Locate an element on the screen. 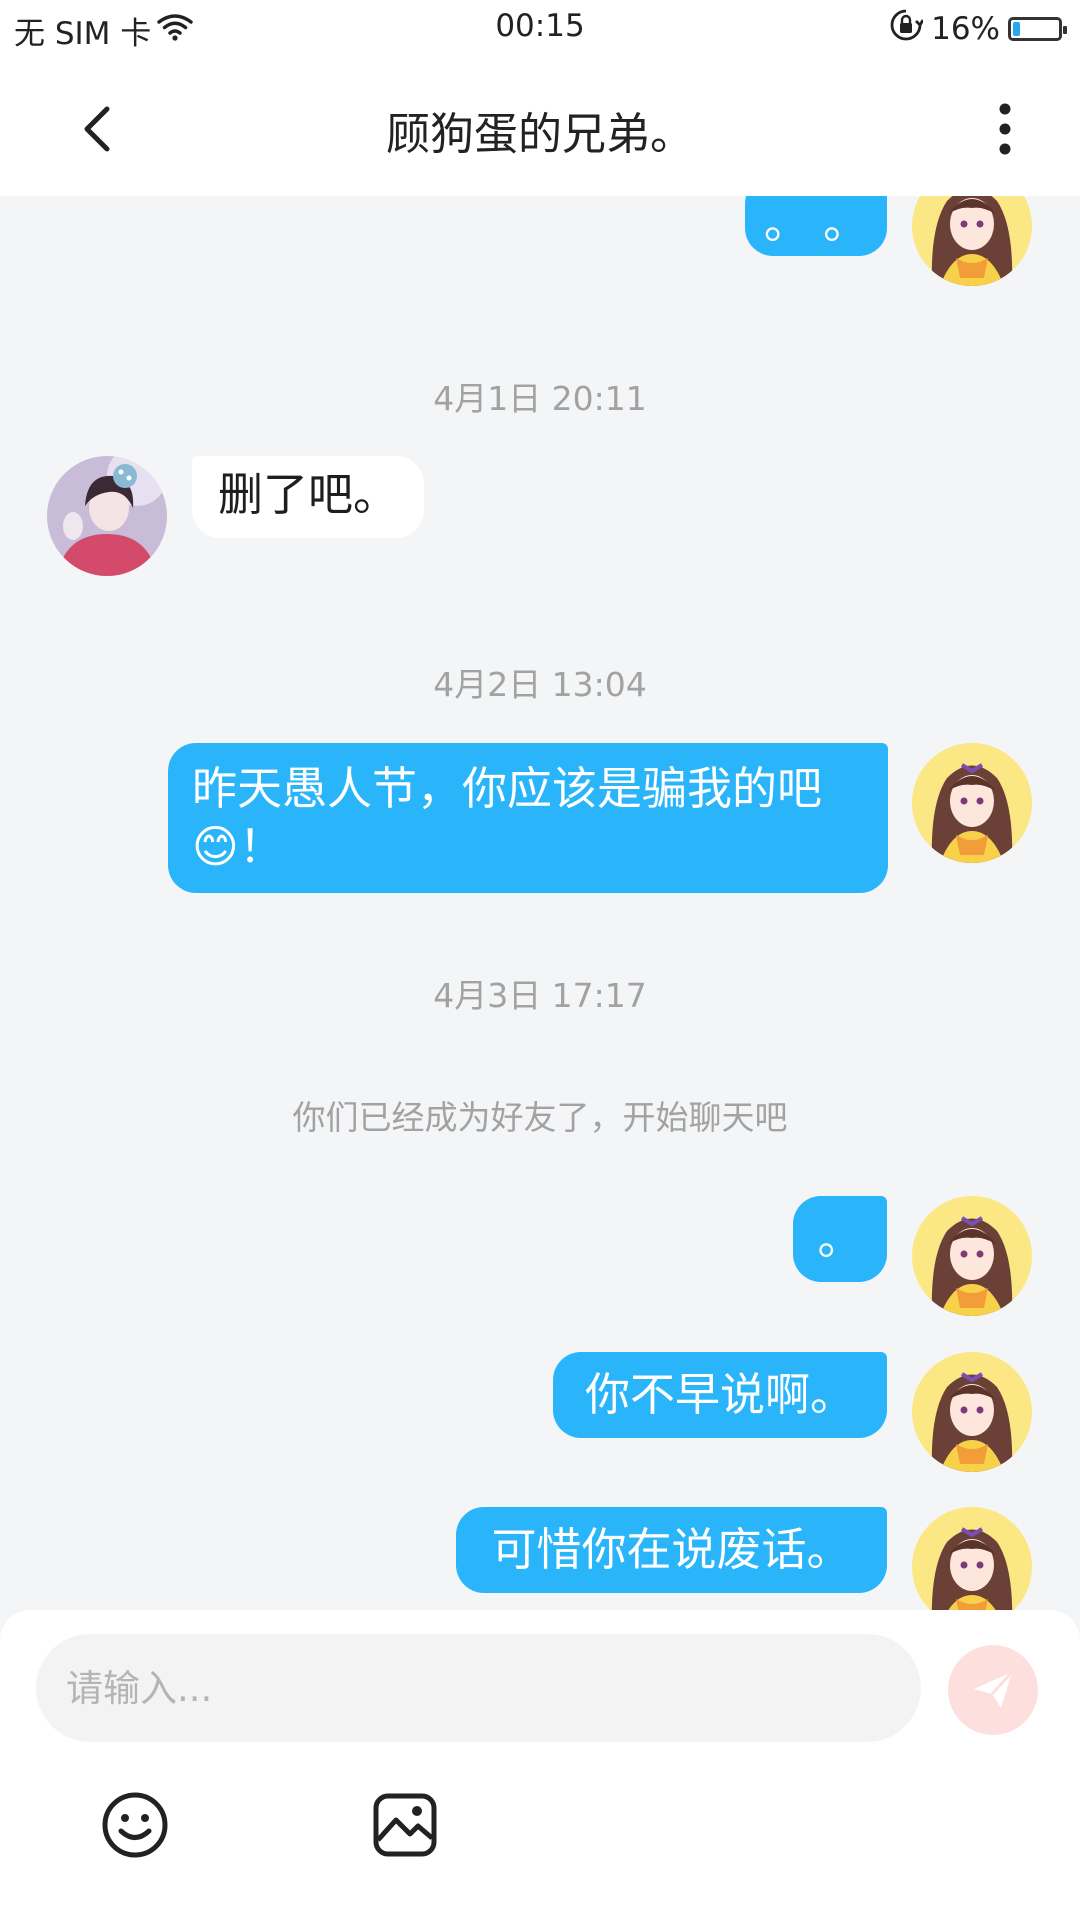 This screenshot has height=1920, width=1080. outgoing-message-bubble: 昨天愚人节，你应该是骗我的吧 😊！ is located at coordinates (528, 818).